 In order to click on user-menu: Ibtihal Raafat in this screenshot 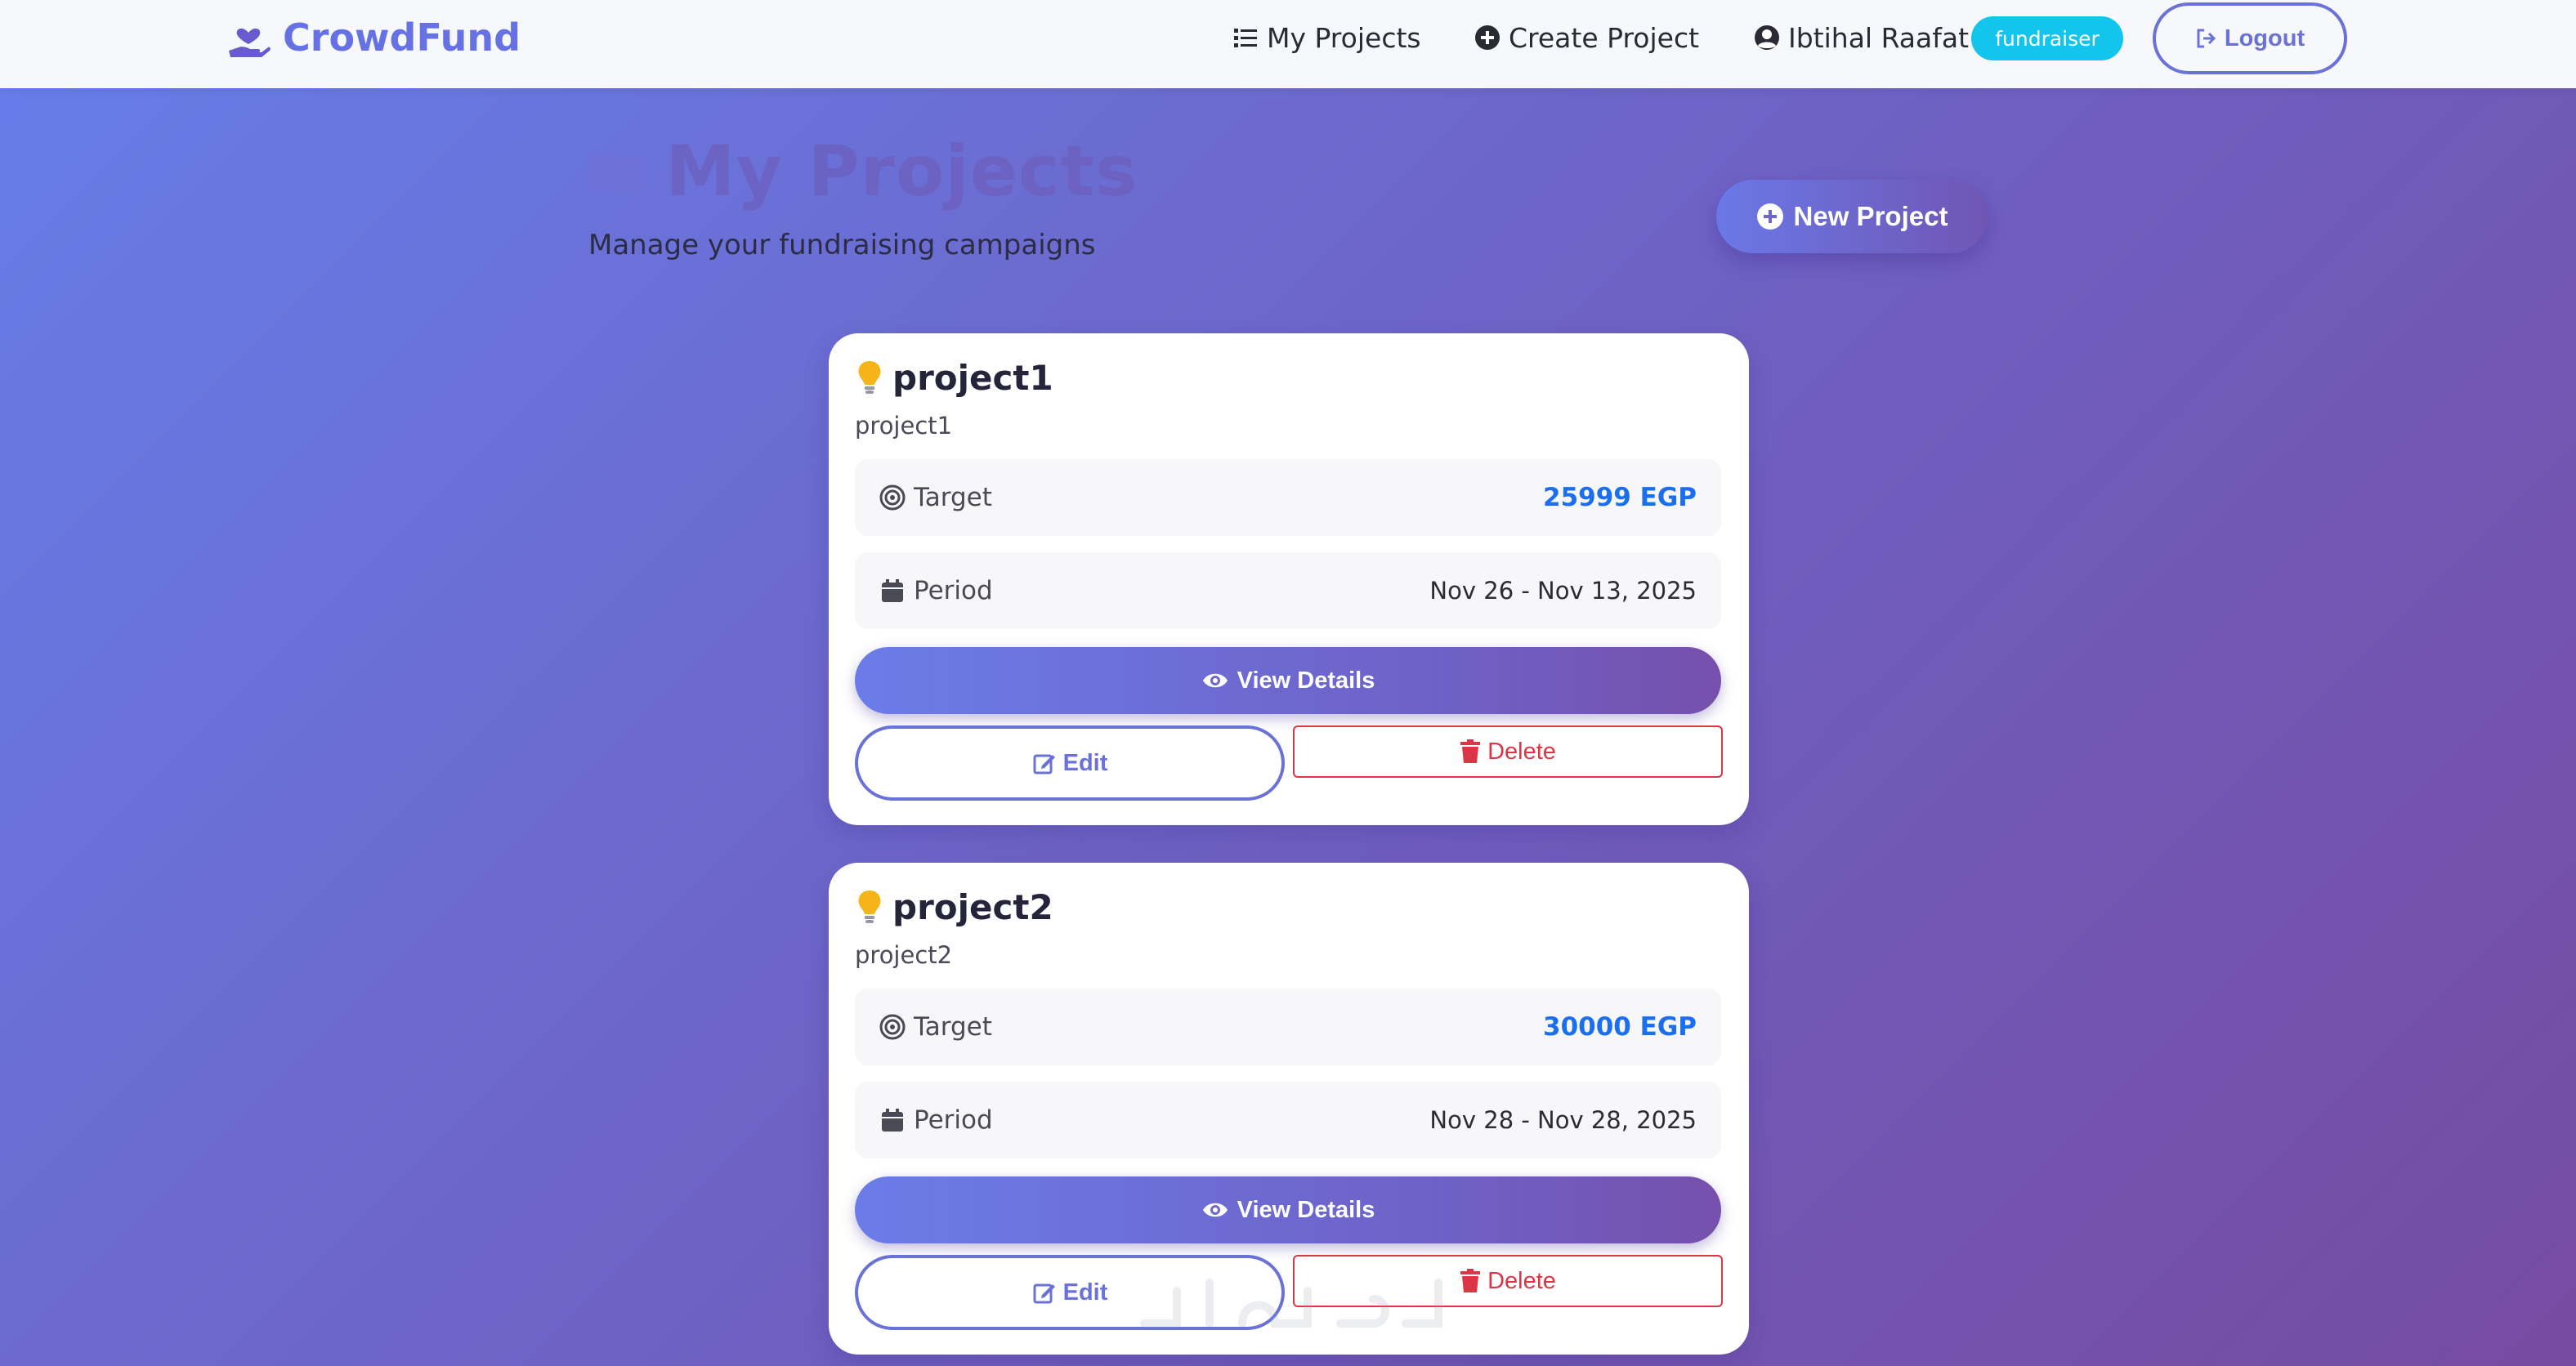, I will do `click(1861, 37)`.